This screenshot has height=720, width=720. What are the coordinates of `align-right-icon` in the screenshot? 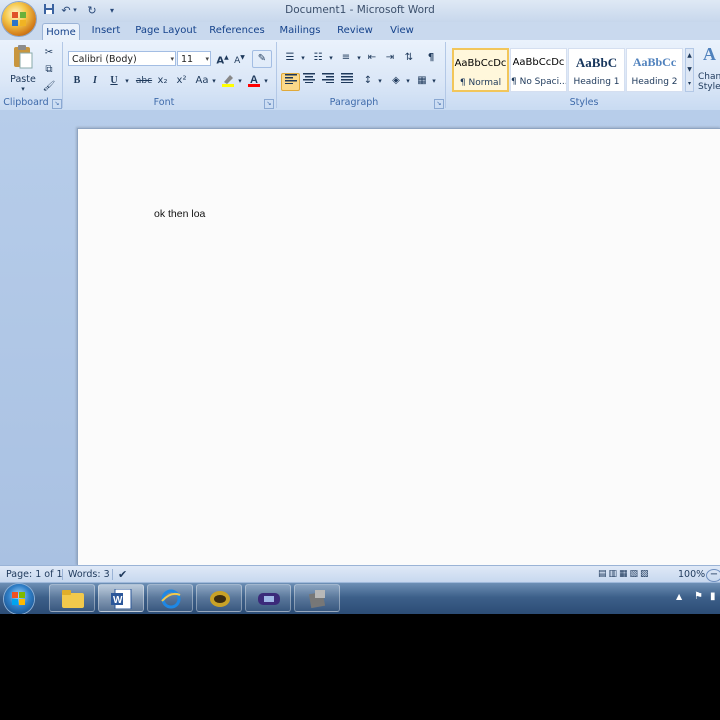 It's located at (327, 81).